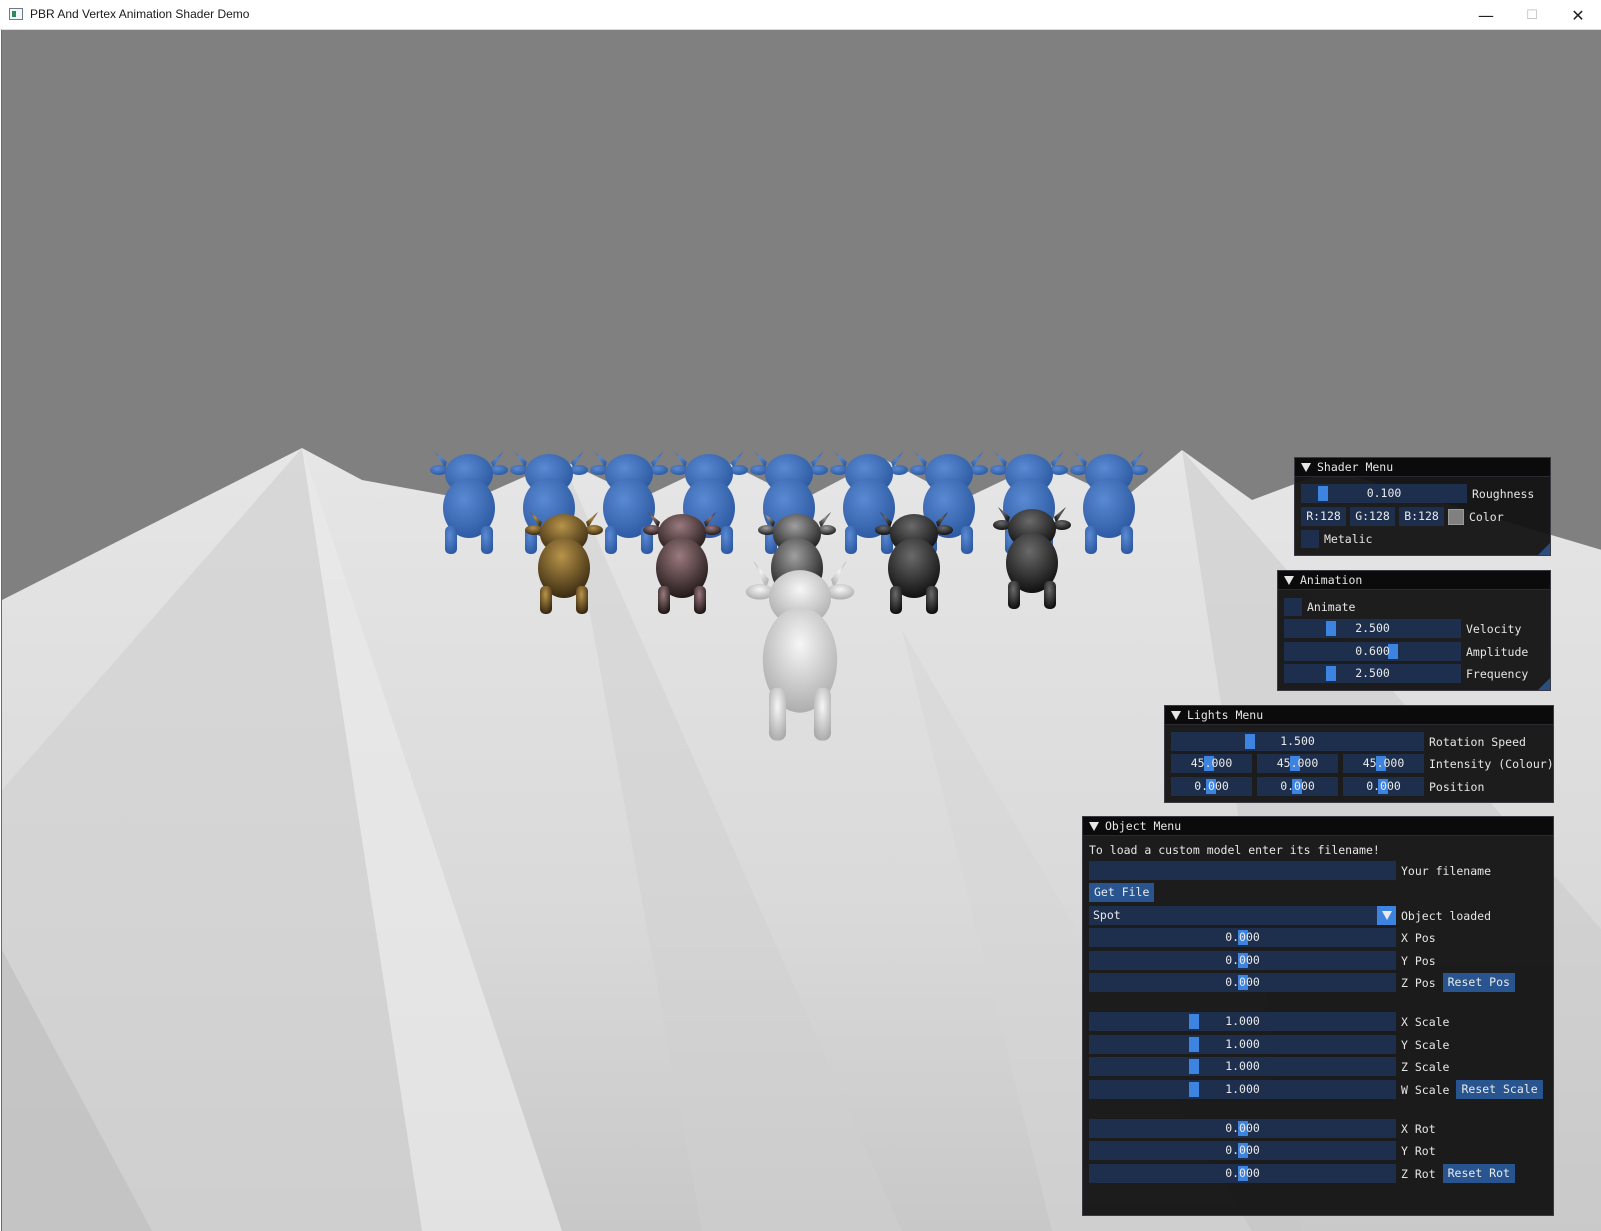 This screenshot has height=1231, width=1601. Describe the element at coordinates (1225, 715) in the screenshot. I see `lights-menu-title: Lights Menu` at that location.